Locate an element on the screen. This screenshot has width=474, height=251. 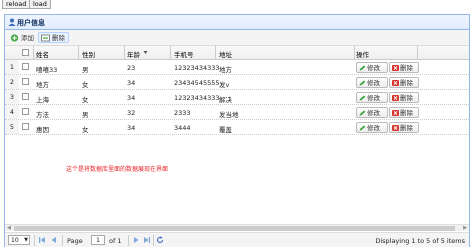
horizontal-scrollbar: ◀ ▶ is located at coordinates (237, 227).